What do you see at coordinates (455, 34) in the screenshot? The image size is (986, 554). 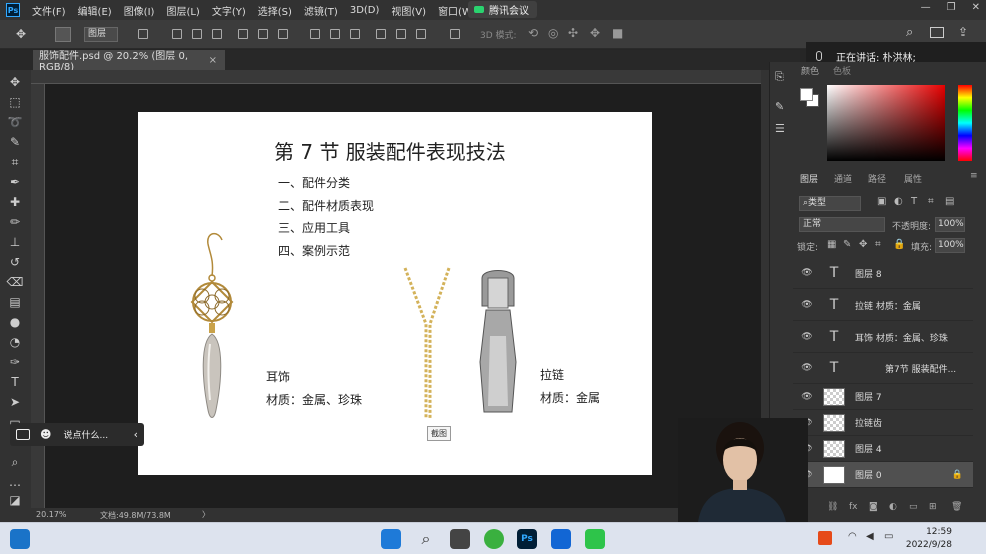 I see `distribute-spacing-icon` at bounding box center [455, 34].